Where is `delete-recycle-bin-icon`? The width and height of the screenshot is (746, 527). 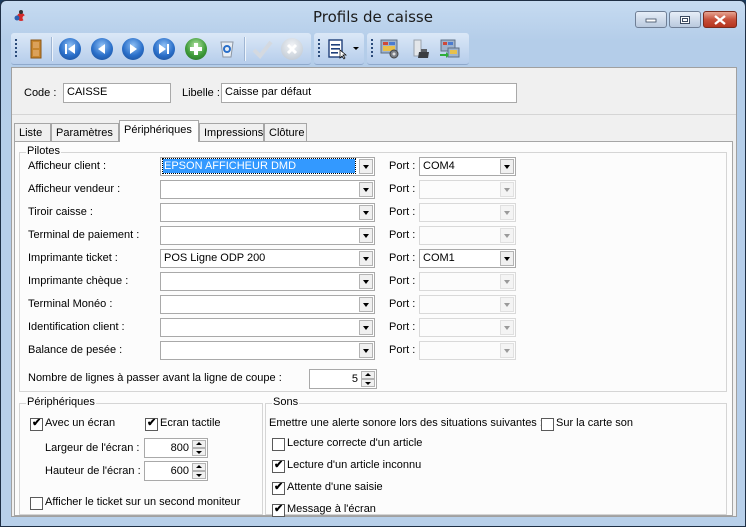 delete-recycle-bin-icon is located at coordinates (227, 49).